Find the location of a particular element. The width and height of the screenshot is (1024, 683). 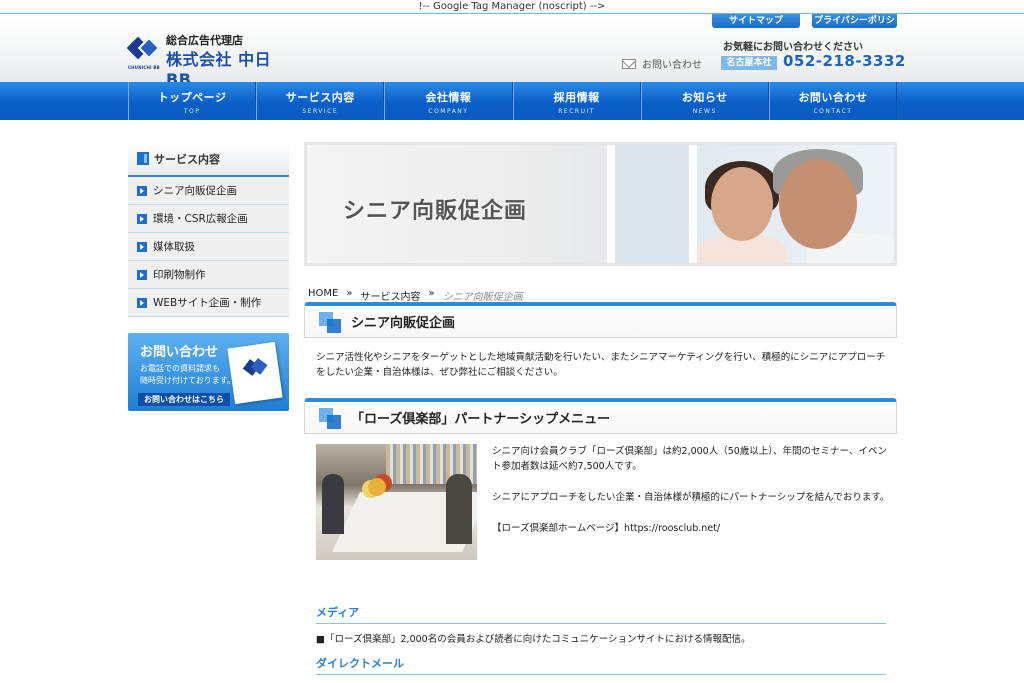

breadcrumb-service: サービス内容 is located at coordinates (390, 295).